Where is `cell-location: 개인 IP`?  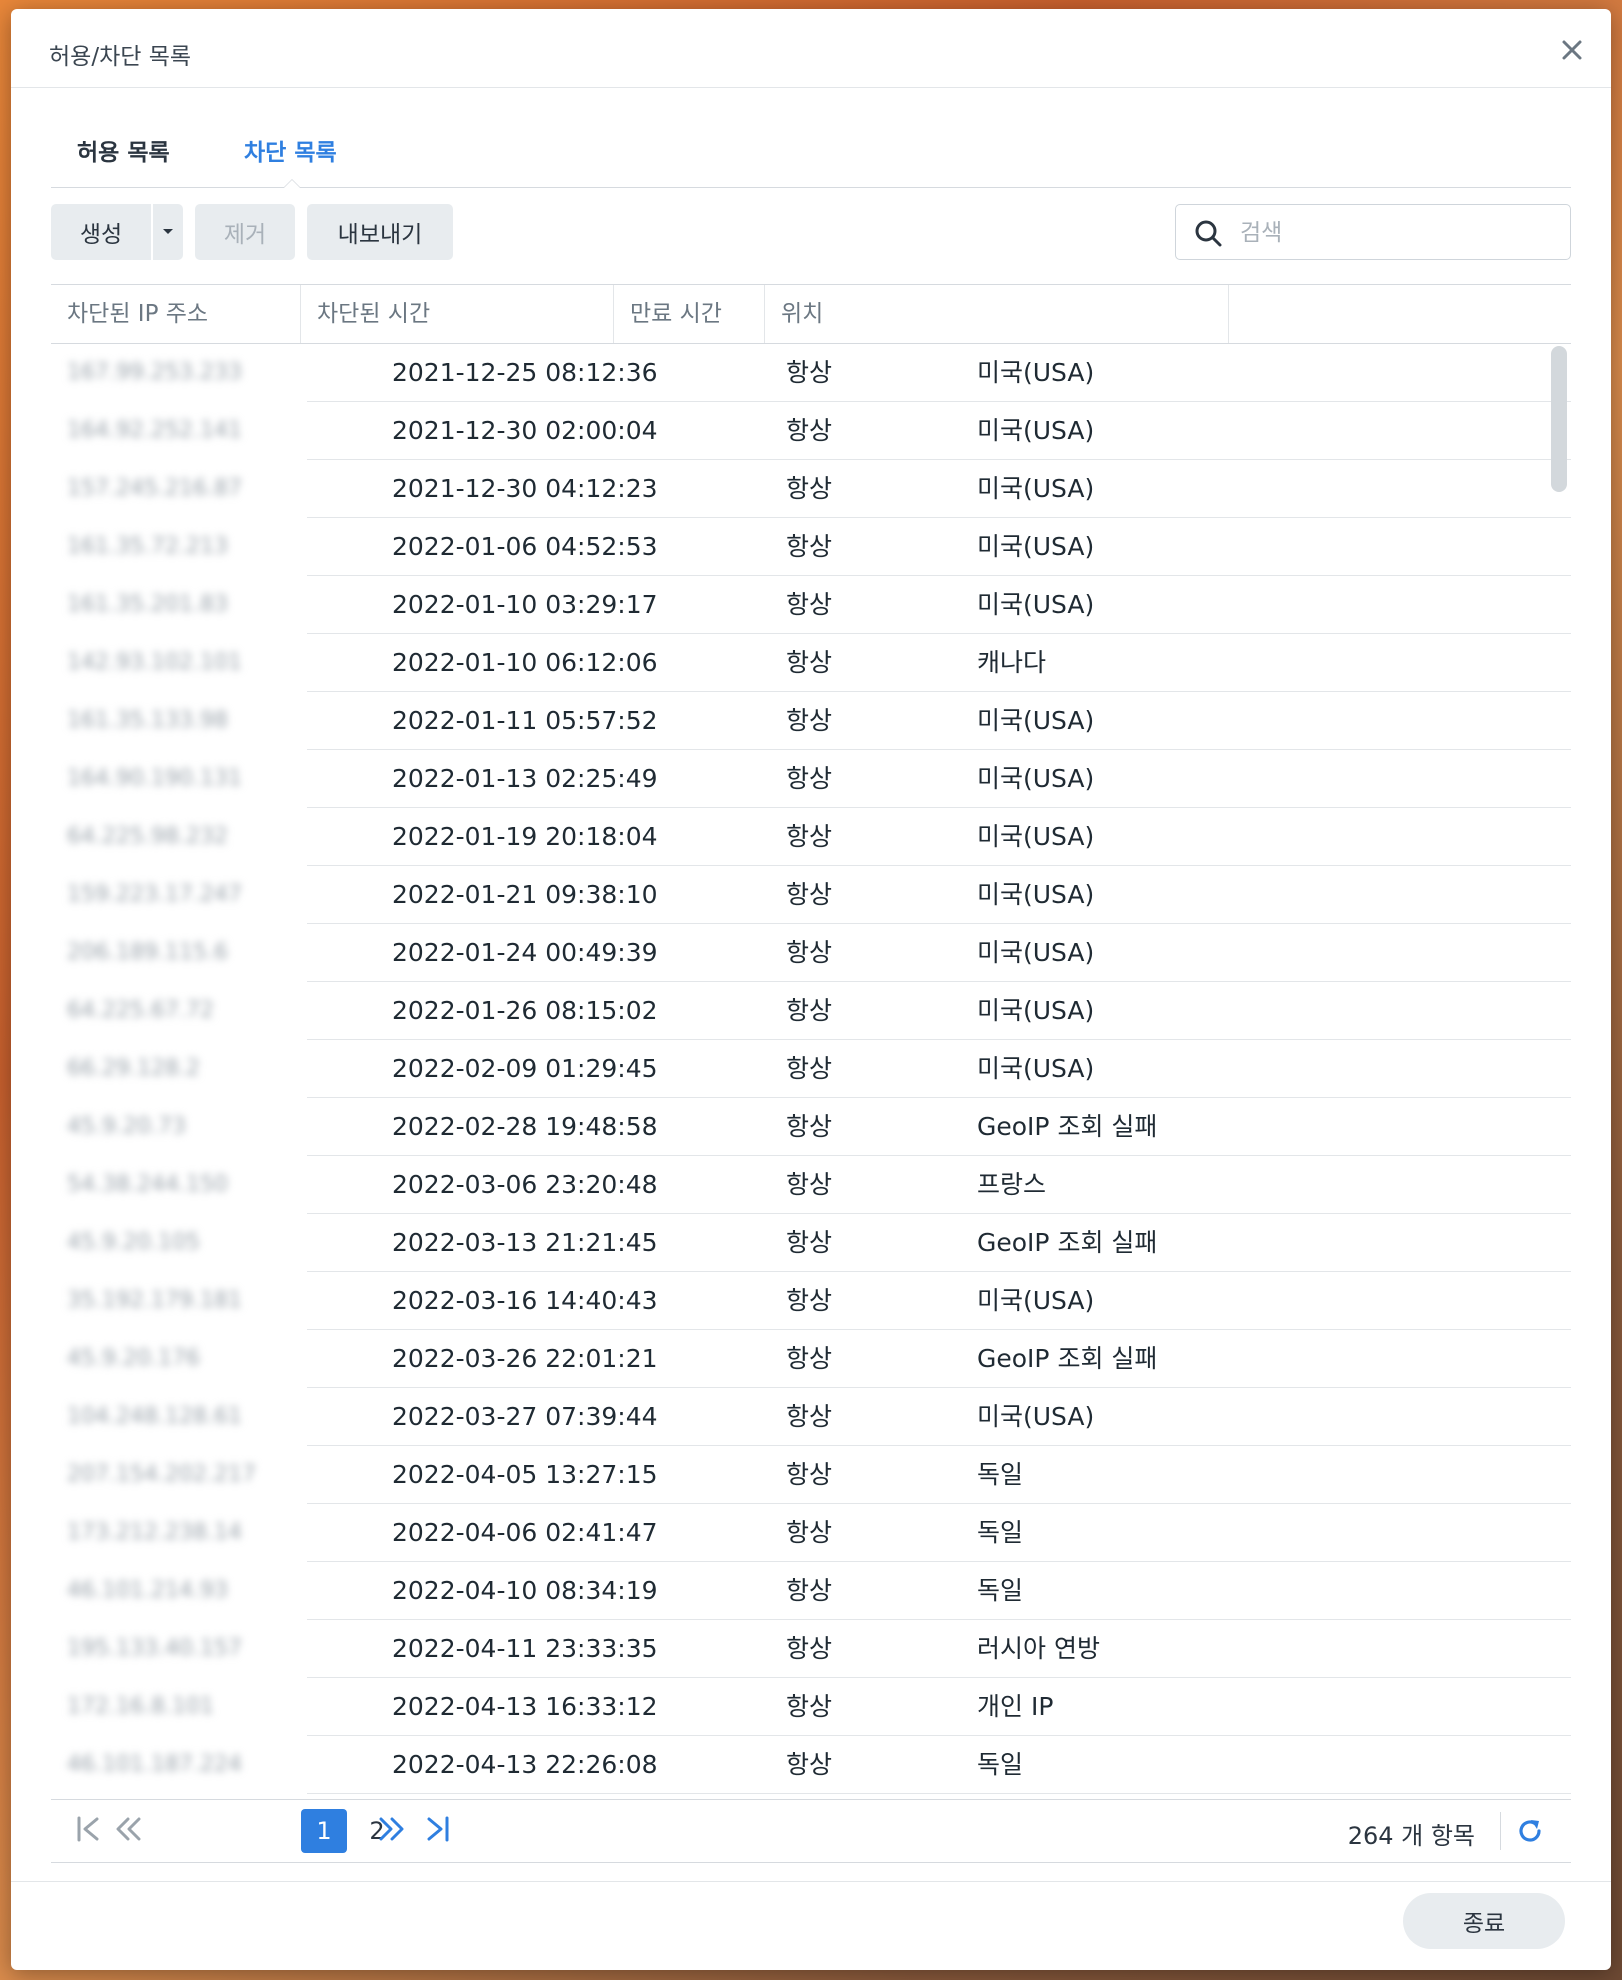
cell-location: 개인 IP is located at coordinates (1015, 1706).